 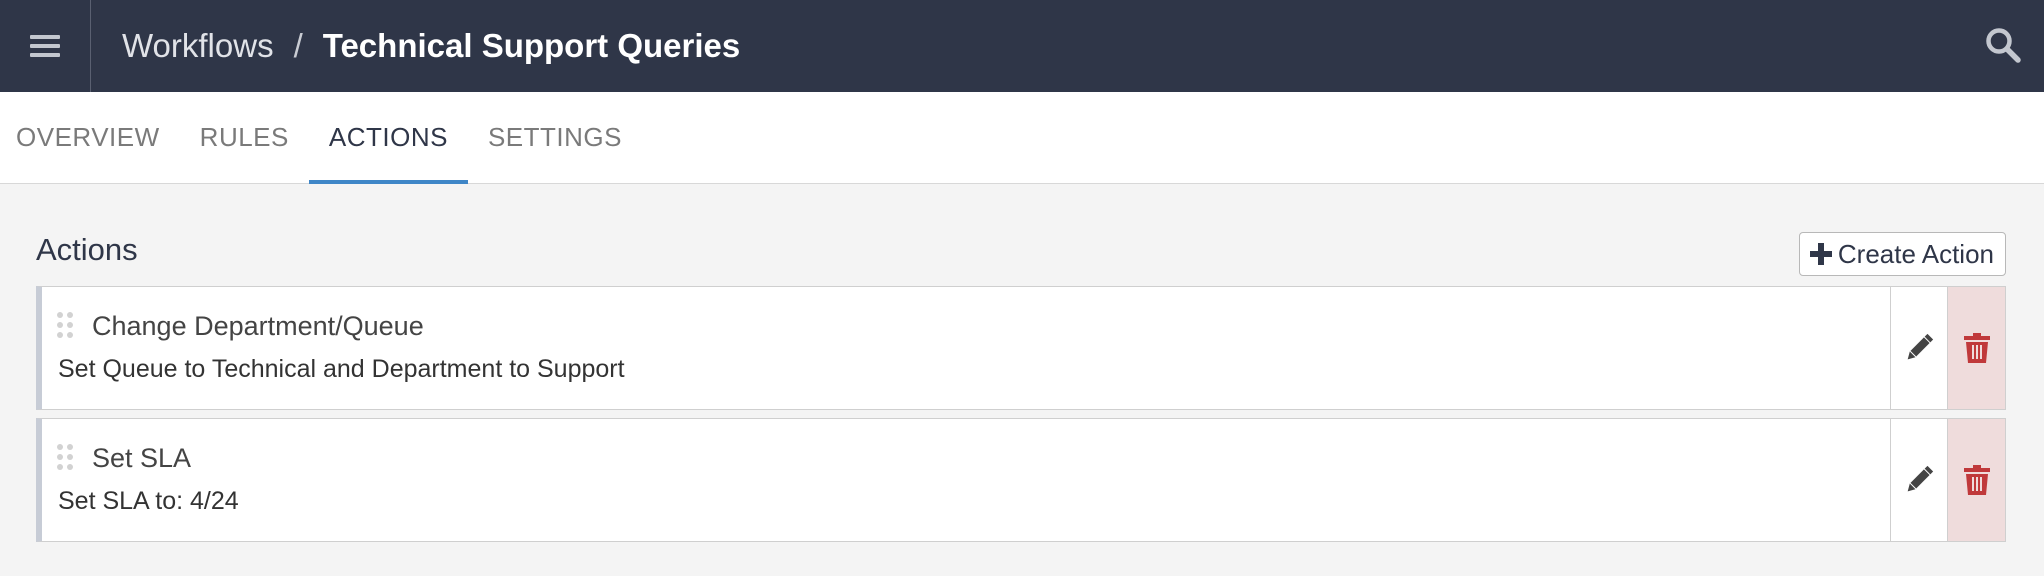 I want to click on section-title: Actions, so click(x=87, y=249).